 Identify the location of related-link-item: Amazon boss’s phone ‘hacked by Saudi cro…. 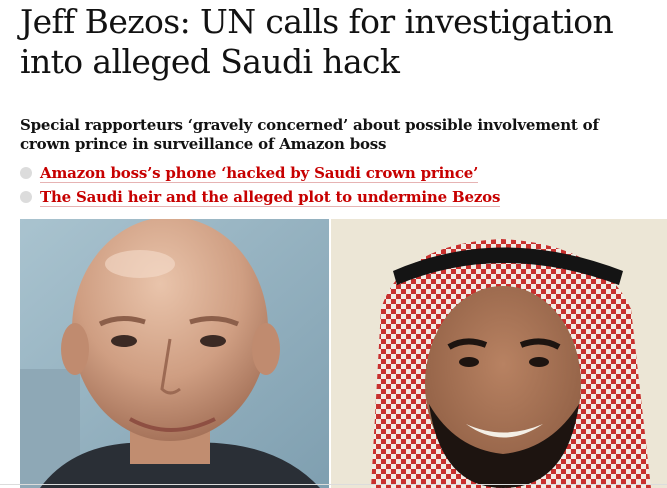
(260, 173).